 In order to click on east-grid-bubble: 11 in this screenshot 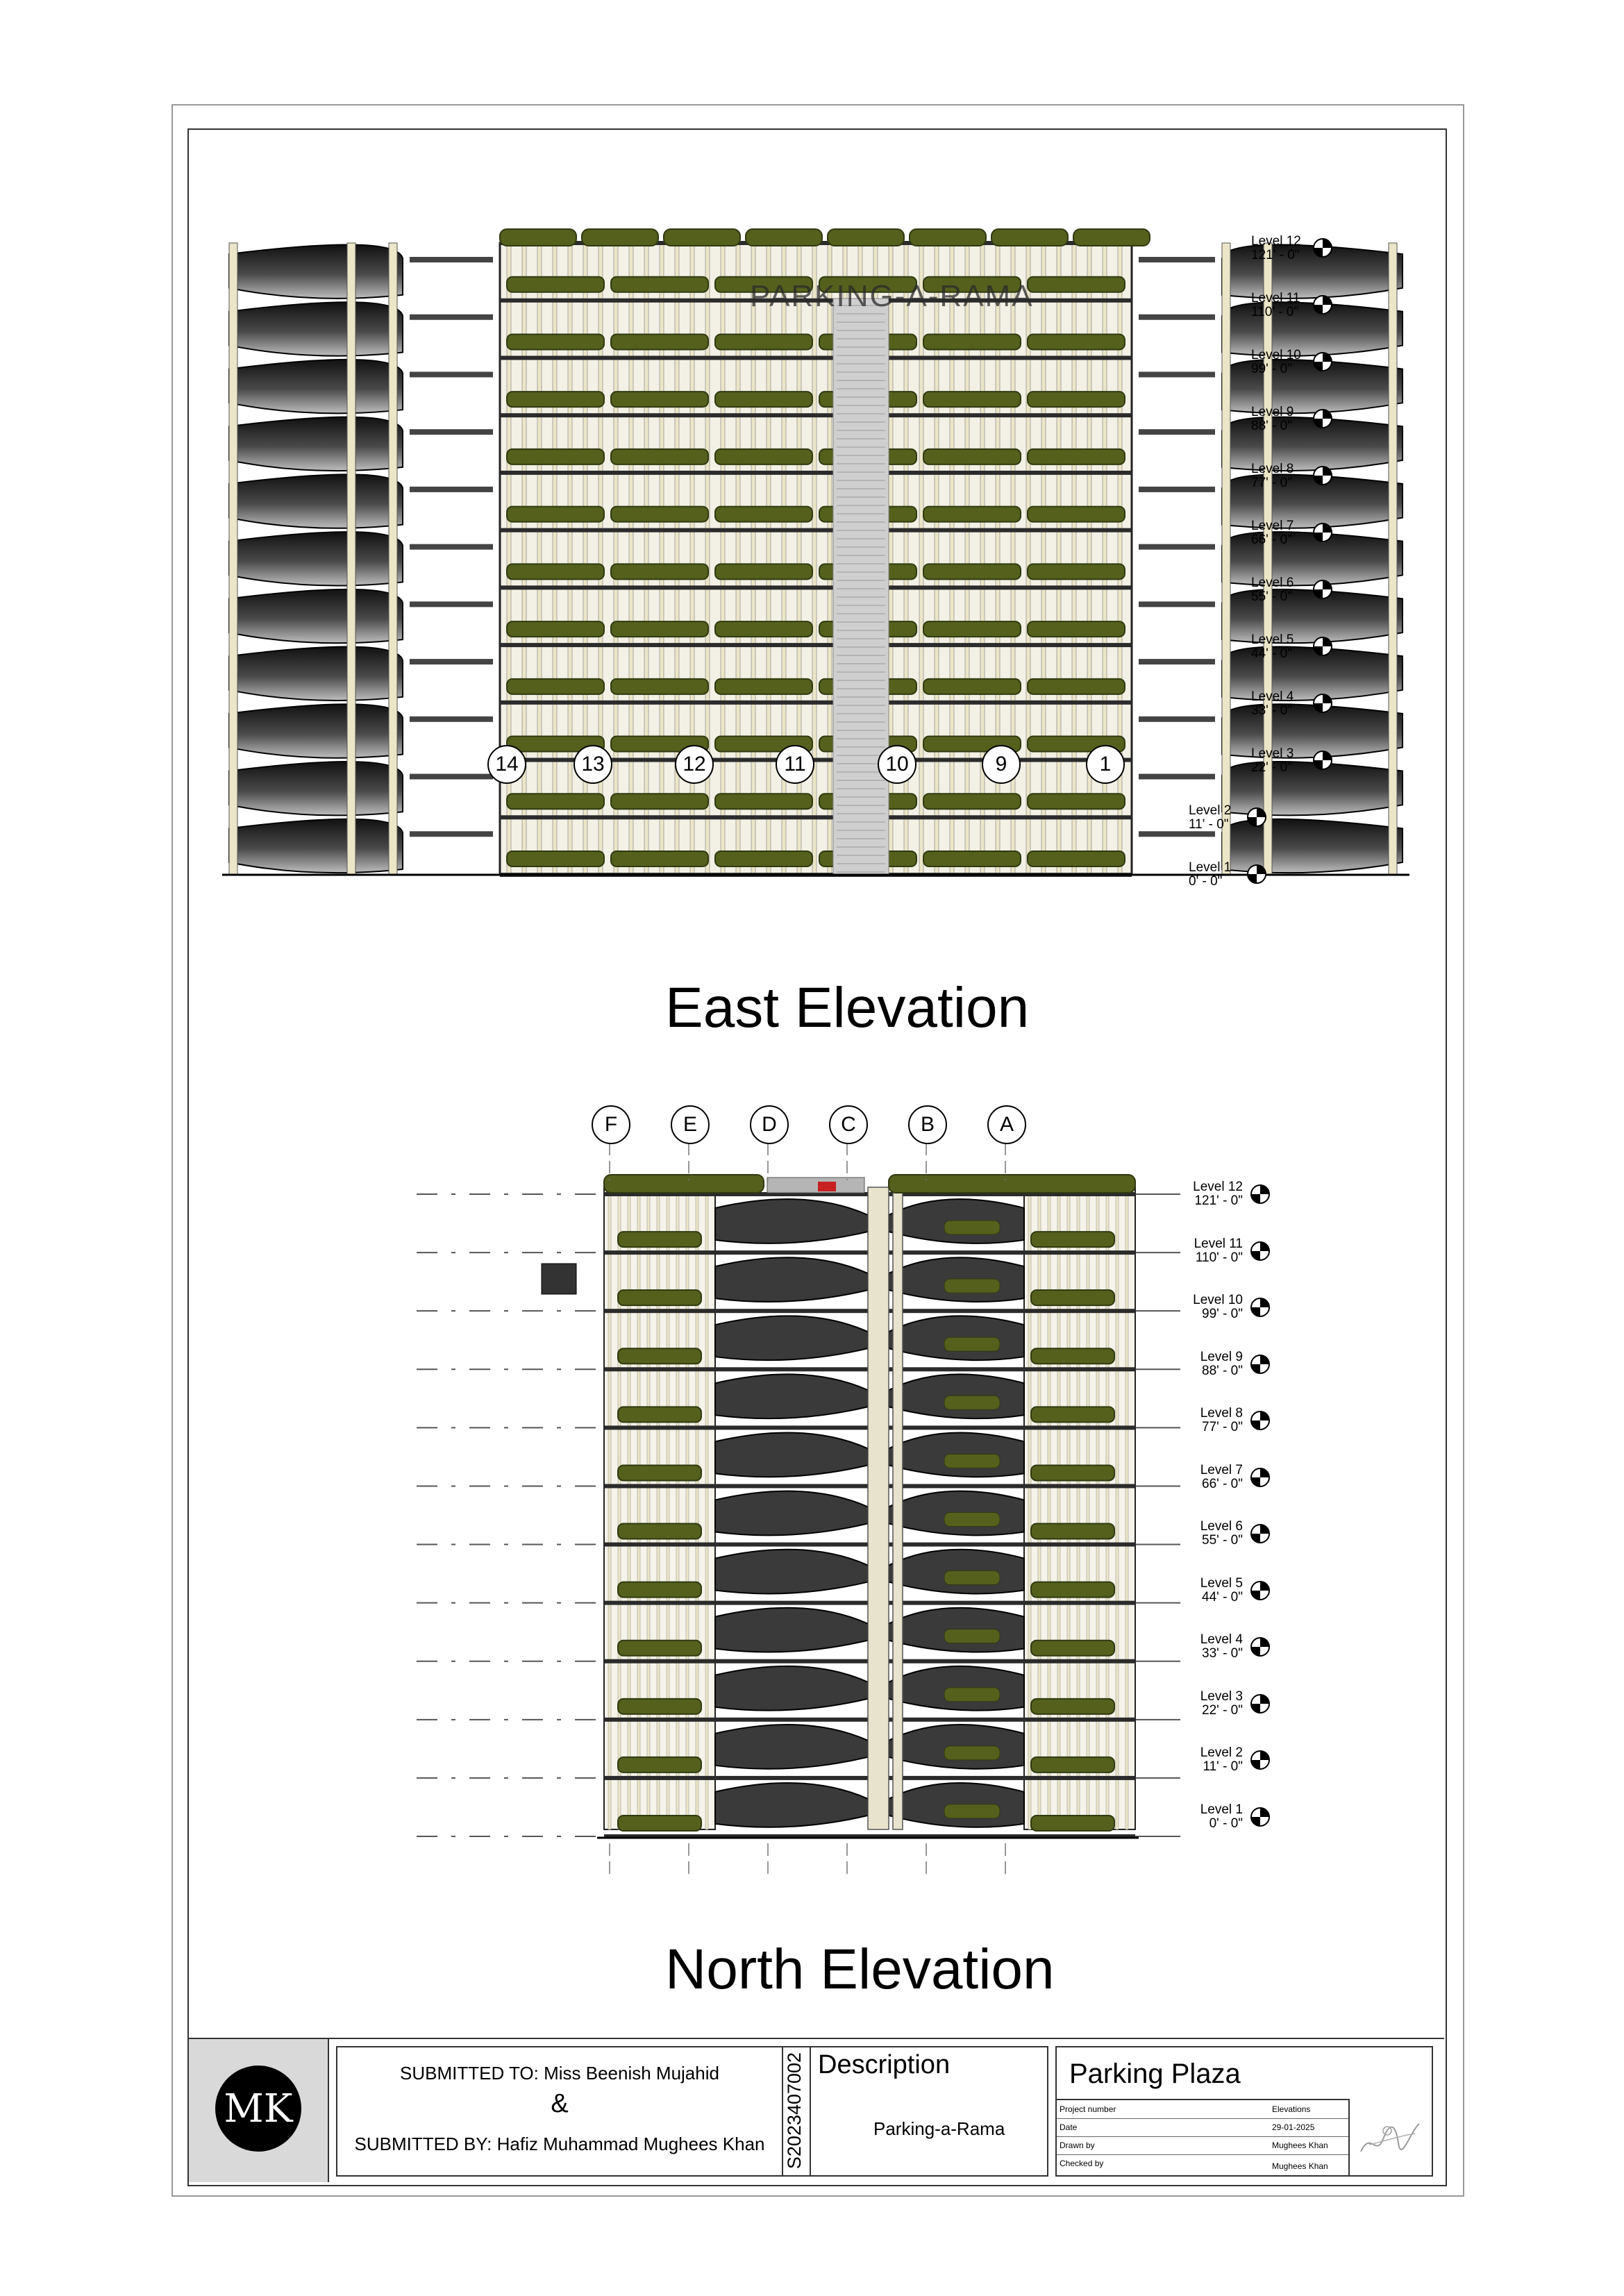, I will do `click(795, 764)`.